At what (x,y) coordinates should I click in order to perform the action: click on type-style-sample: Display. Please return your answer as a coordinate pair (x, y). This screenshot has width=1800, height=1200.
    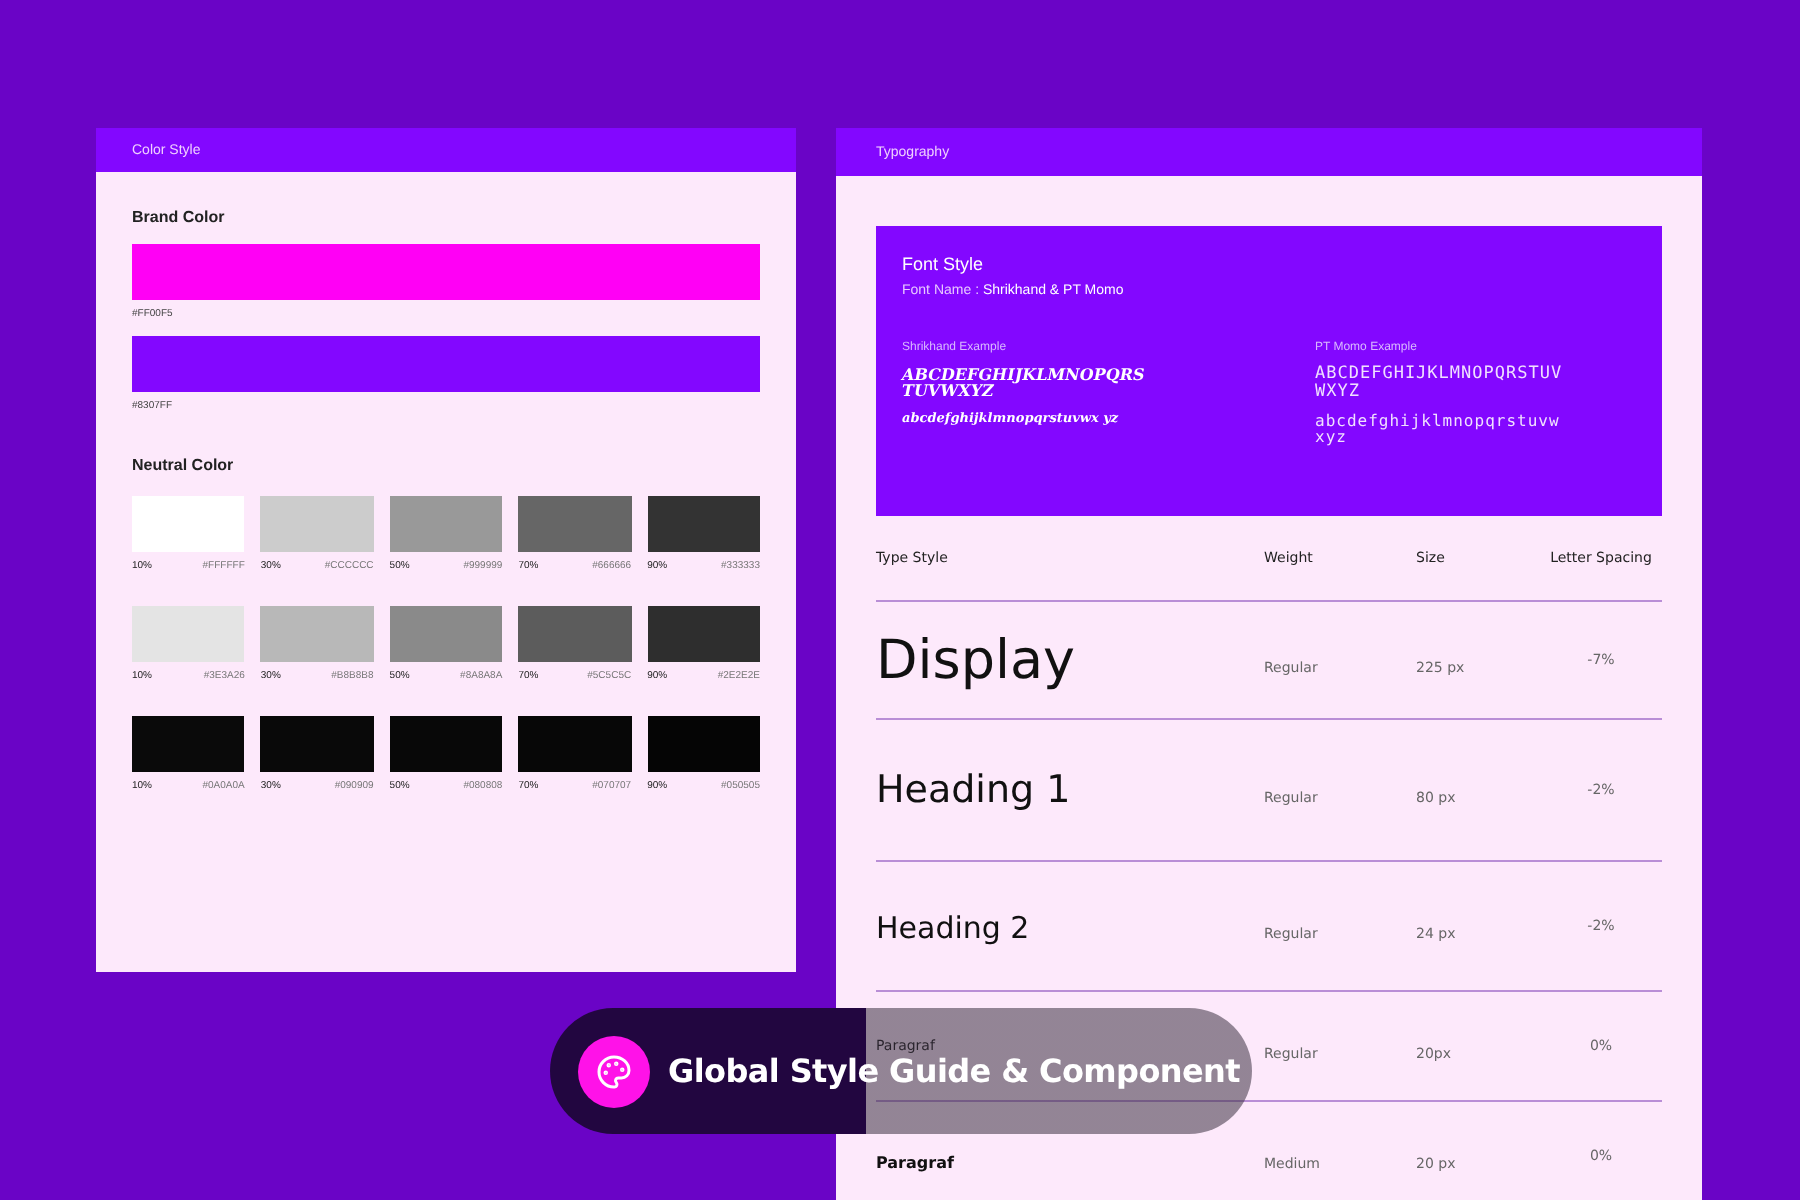
    Looking at the image, I should click on (976, 660).